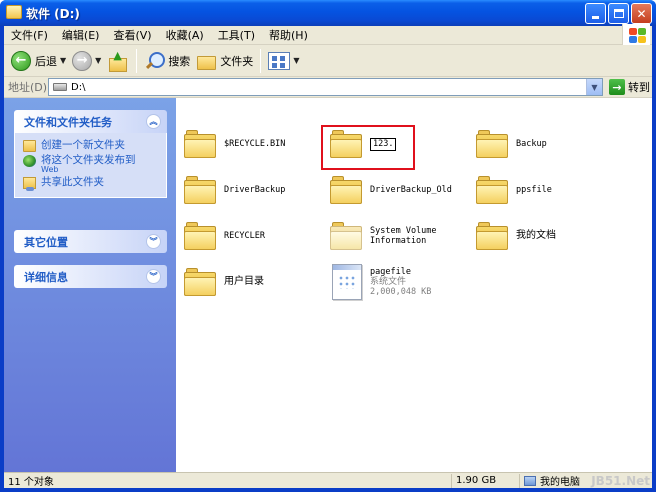 Image resolution: width=656 pixels, height=492 pixels. Describe the element at coordinates (288, 35) in the screenshot. I see `menu-help: 帮助(H)` at that location.